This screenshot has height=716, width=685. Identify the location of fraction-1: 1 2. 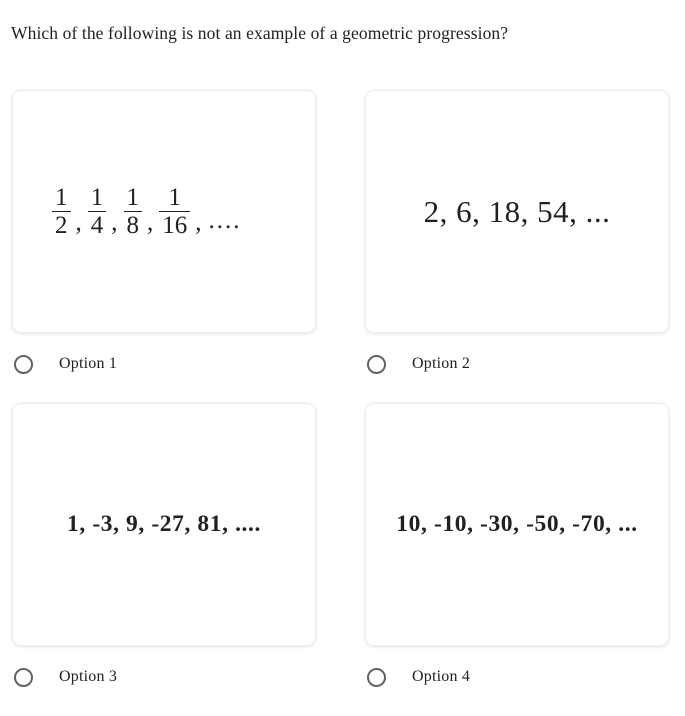
(61, 211).